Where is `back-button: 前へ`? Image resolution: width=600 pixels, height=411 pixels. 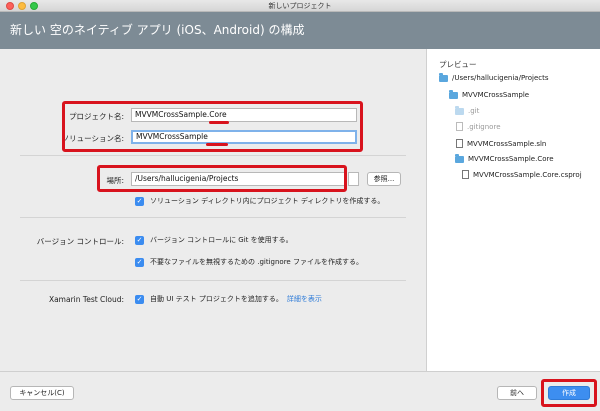
back-button: 前へ is located at coordinates (517, 393).